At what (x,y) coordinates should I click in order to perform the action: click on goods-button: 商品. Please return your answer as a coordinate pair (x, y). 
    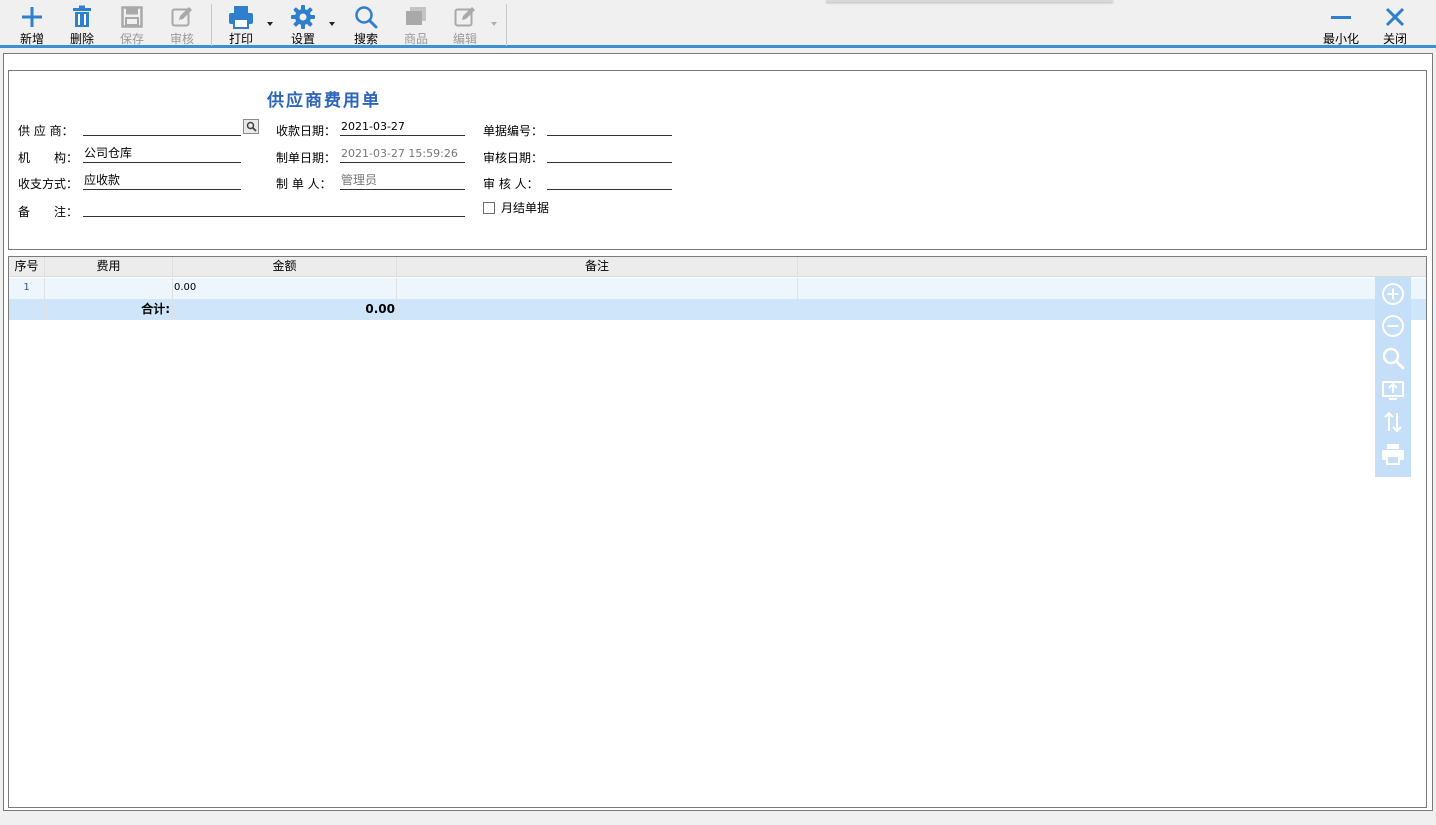
    Looking at the image, I should click on (416, 25).